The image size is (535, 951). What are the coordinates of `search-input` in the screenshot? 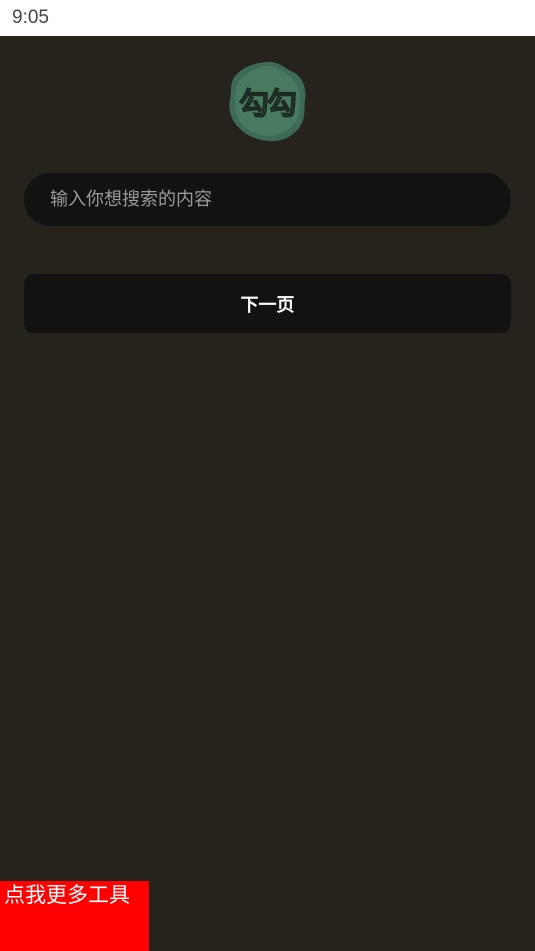 It's located at (267, 199).